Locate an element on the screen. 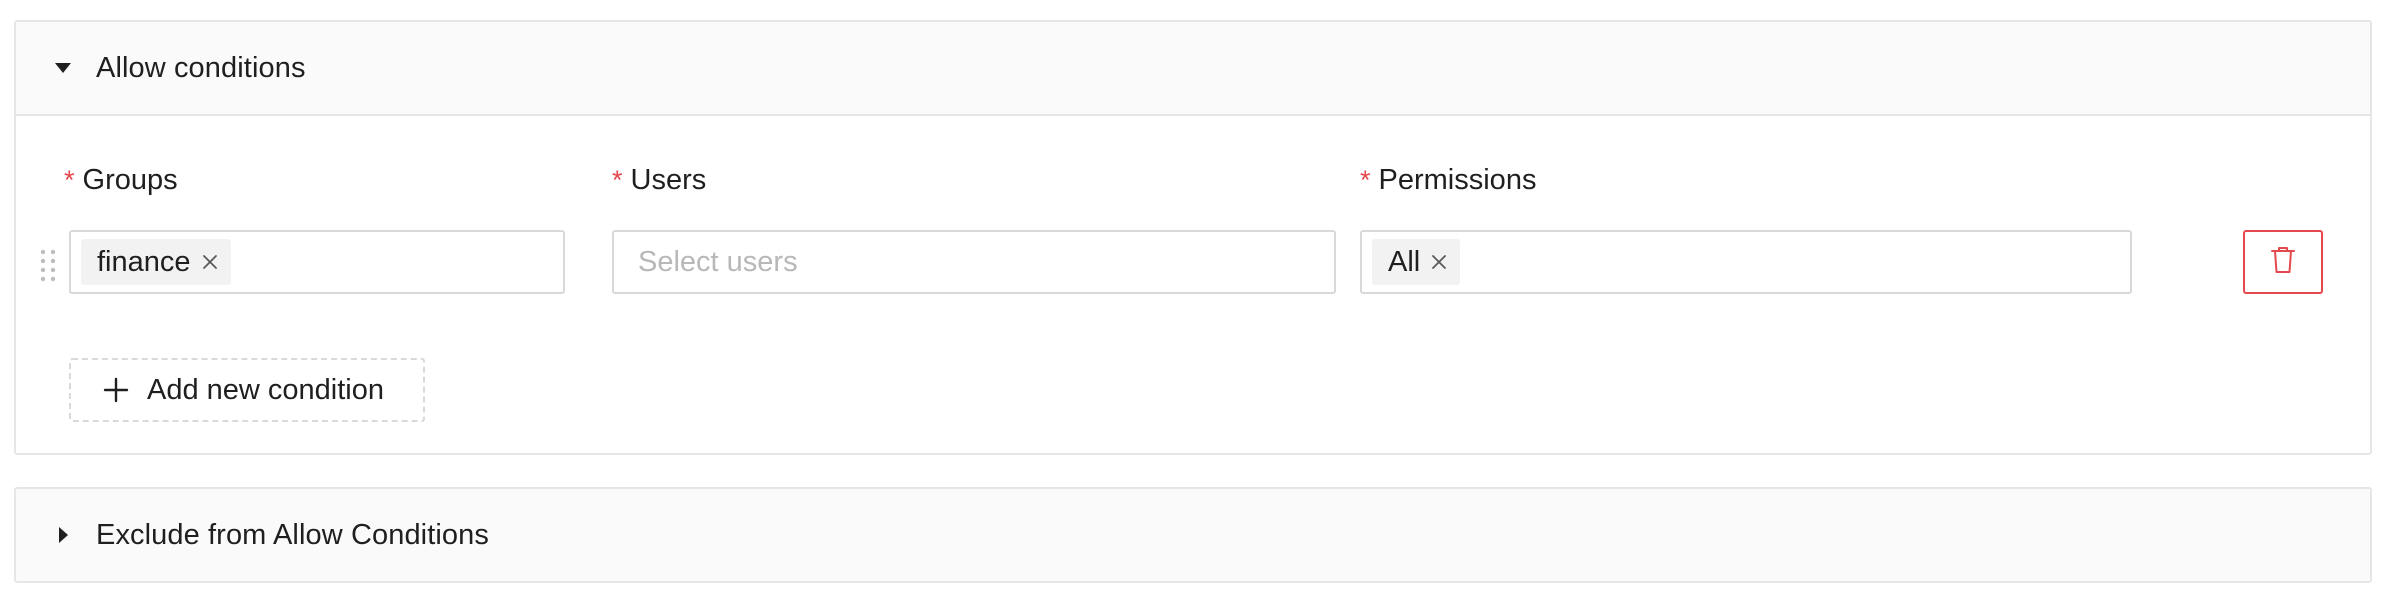 This screenshot has width=2392, height=600. add-new-condition-button: Add new condition is located at coordinates (247, 390).